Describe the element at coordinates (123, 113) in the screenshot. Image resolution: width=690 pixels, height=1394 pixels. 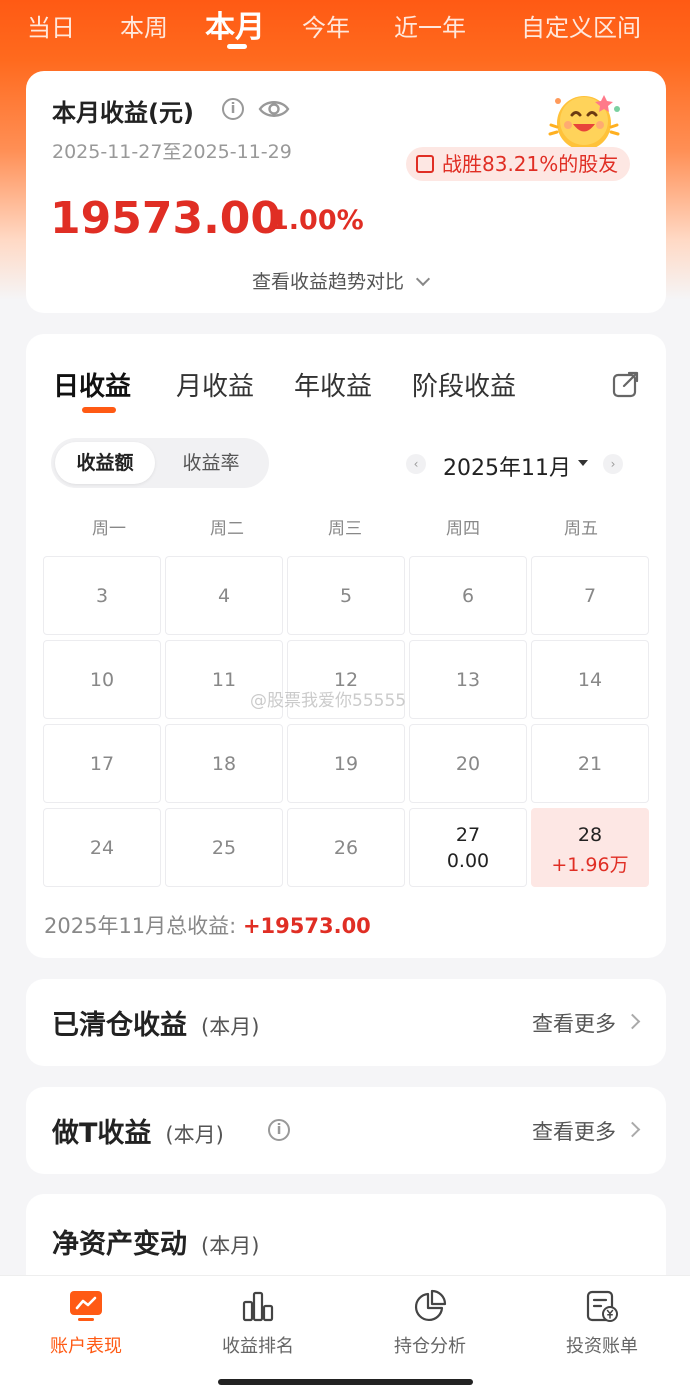
I see `summary-title: 本月收益(元)` at that location.